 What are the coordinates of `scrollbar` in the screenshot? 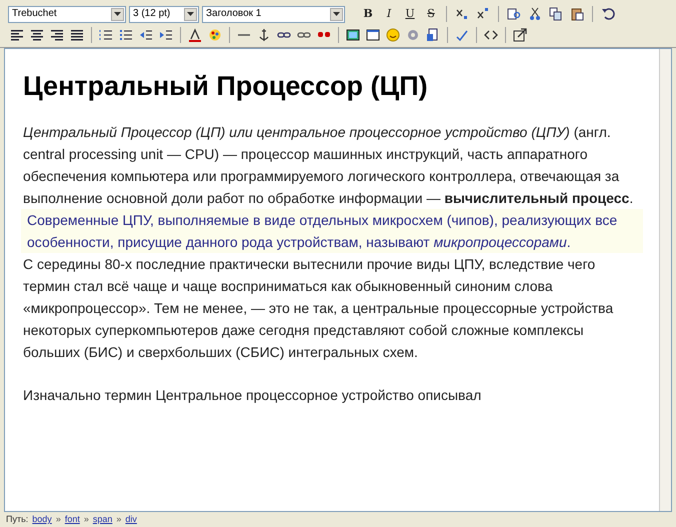 It's located at (665, 280).